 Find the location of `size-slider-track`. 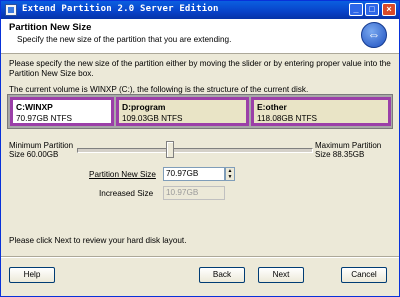

size-slider-track is located at coordinates (195, 150).